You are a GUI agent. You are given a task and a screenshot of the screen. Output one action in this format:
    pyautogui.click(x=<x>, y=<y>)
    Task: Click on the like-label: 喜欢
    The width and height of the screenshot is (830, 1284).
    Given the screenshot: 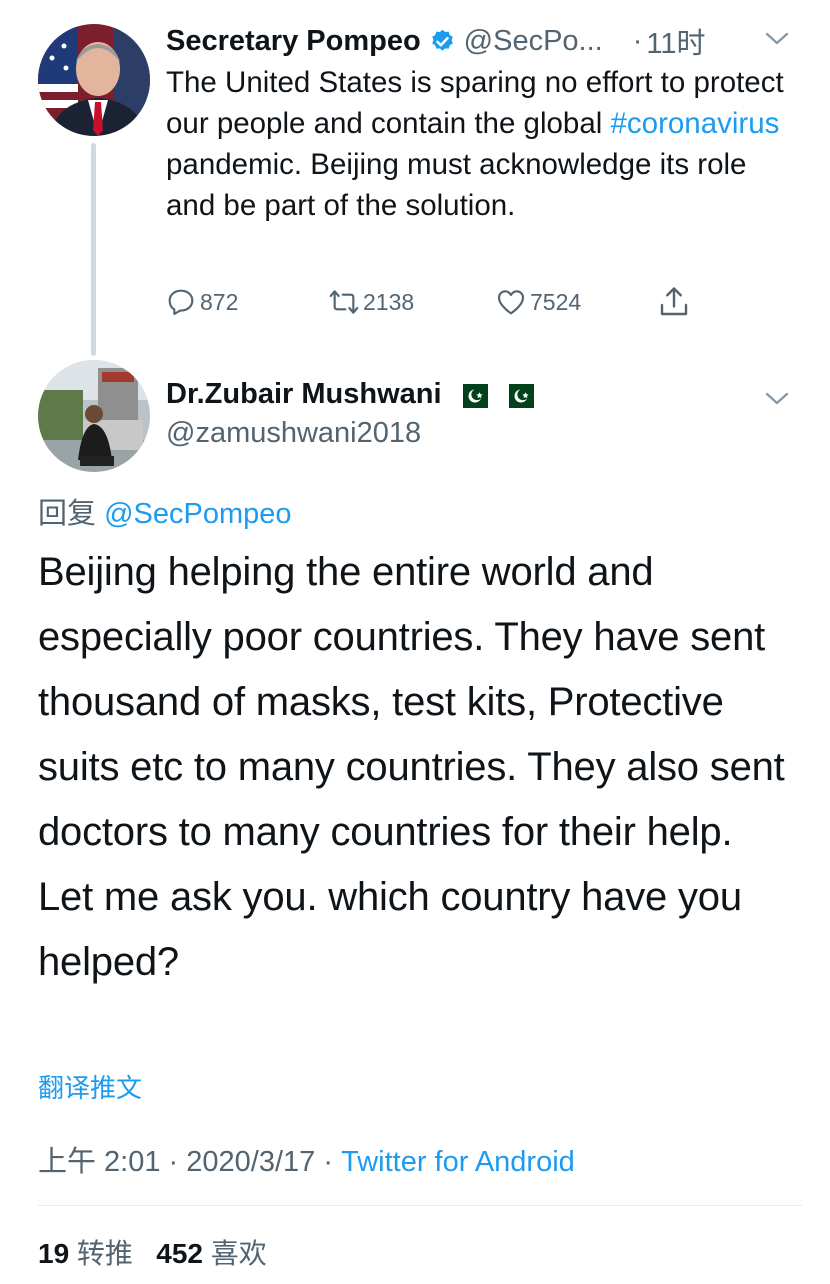 What is the action you would take?
    pyautogui.click(x=235, y=1253)
    